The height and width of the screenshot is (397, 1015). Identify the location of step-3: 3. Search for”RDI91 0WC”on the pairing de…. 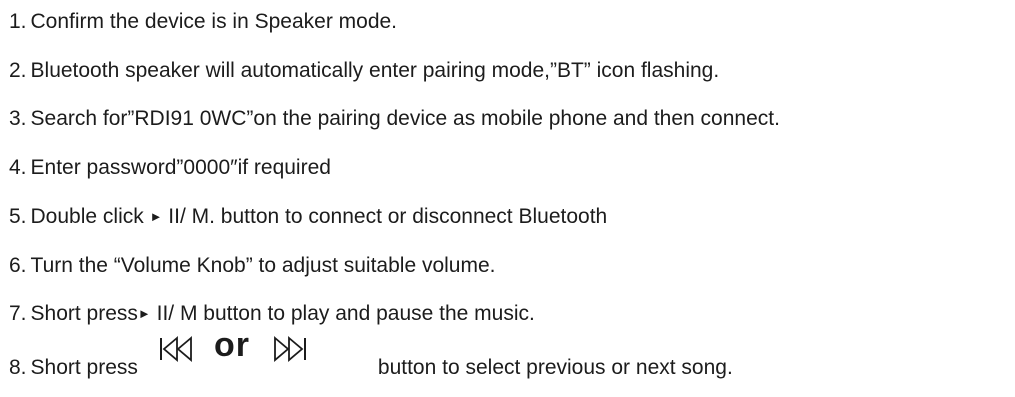
(394, 119).